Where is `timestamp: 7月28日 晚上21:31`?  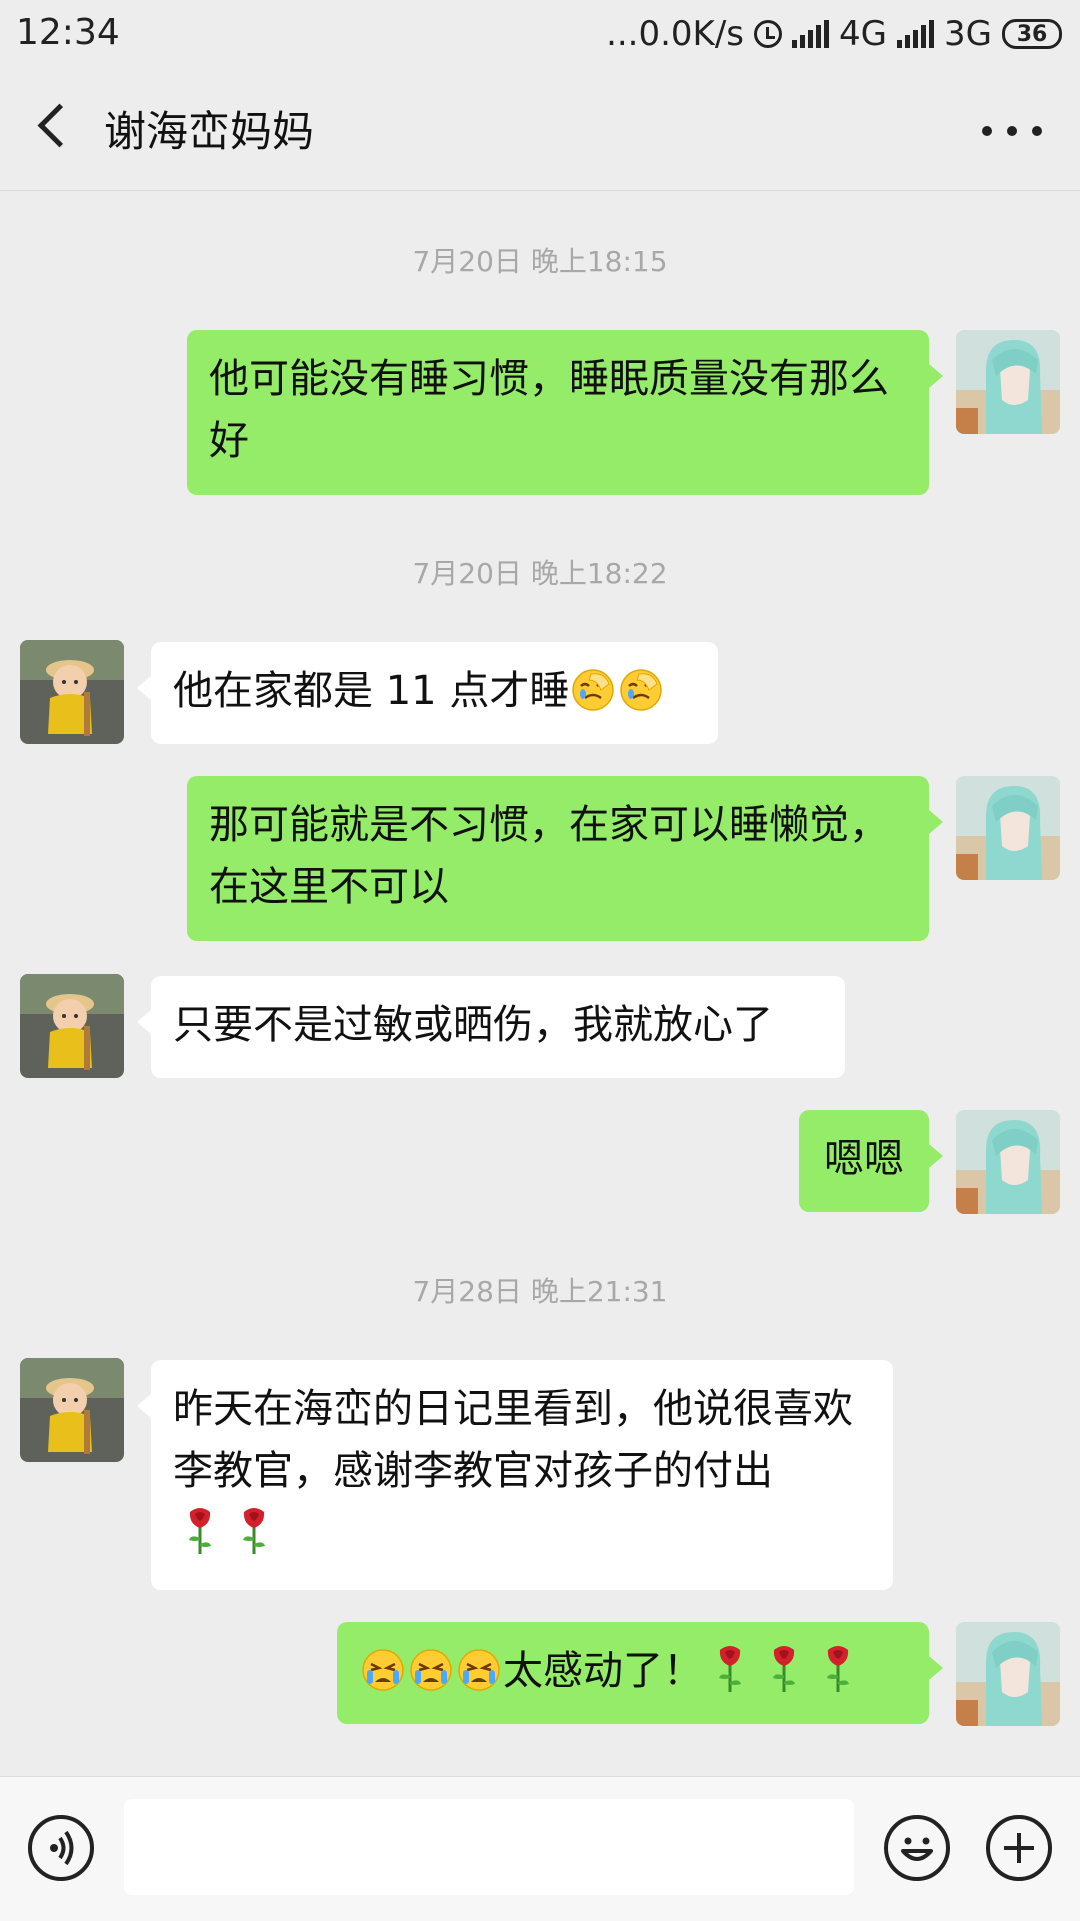 timestamp: 7月28日 晚上21:31 is located at coordinates (540, 1291).